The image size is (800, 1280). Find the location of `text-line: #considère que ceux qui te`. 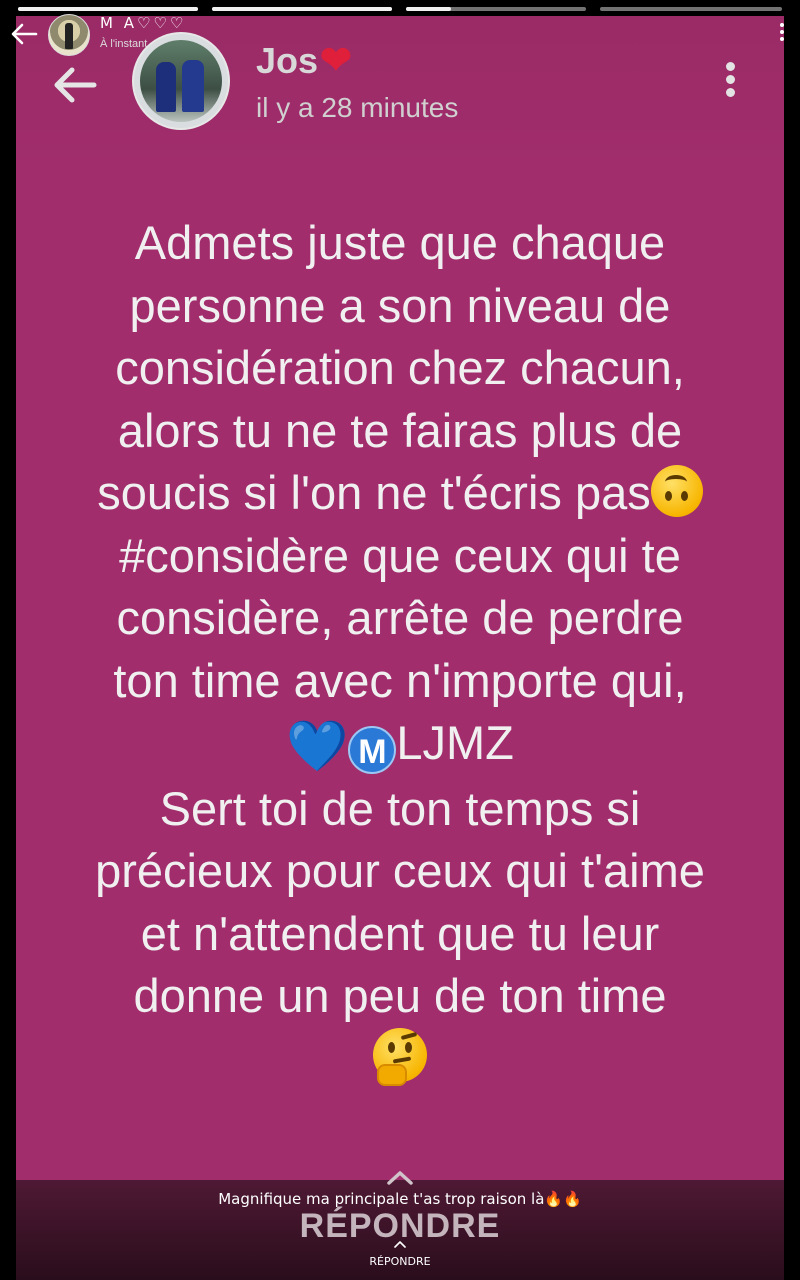

text-line: #considère que ceux qui te is located at coordinates (400, 555).